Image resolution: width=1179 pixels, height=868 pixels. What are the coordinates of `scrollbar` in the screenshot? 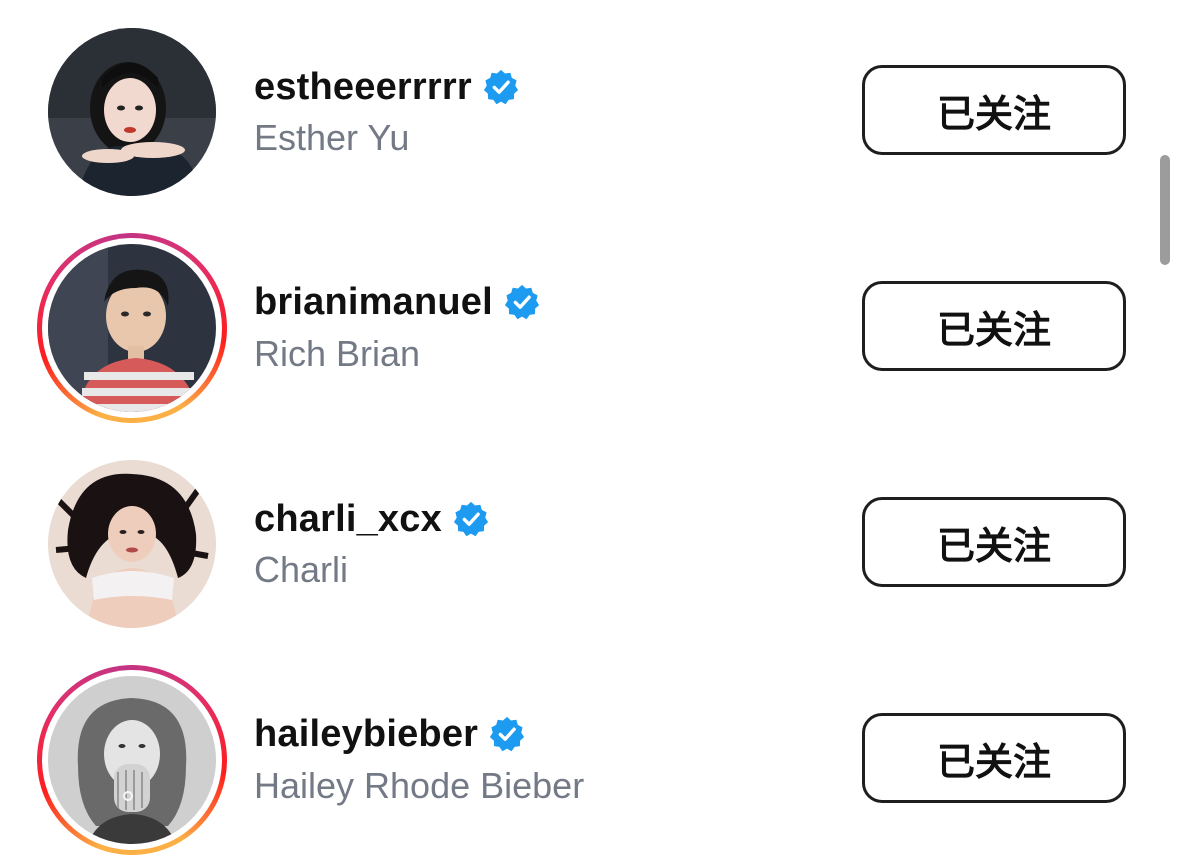 It's located at (1165, 210).